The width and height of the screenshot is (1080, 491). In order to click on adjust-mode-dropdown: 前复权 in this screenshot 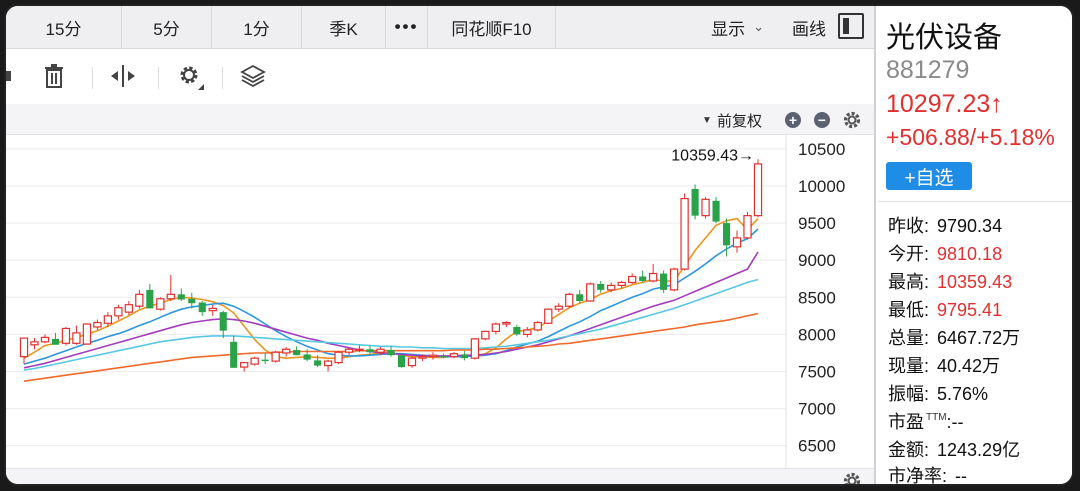, I will do `click(739, 120)`.